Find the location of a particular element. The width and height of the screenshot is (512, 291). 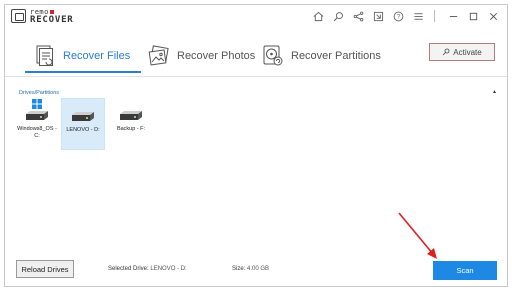

app-logo: remo RECOVER is located at coordinates (44, 16).